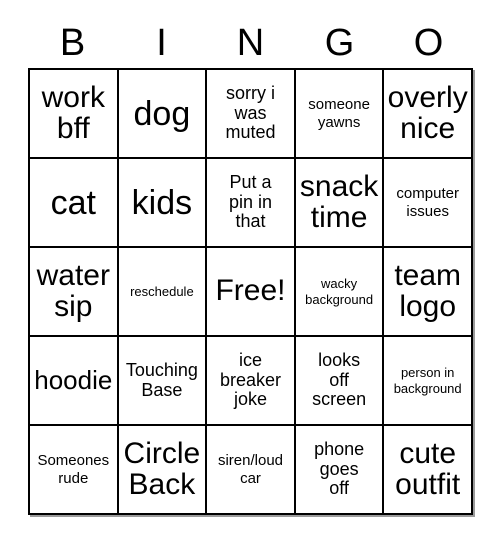 The width and height of the screenshot is (500, 544). I want to click on bingo-cell: cute outfit, so click(428, 470).